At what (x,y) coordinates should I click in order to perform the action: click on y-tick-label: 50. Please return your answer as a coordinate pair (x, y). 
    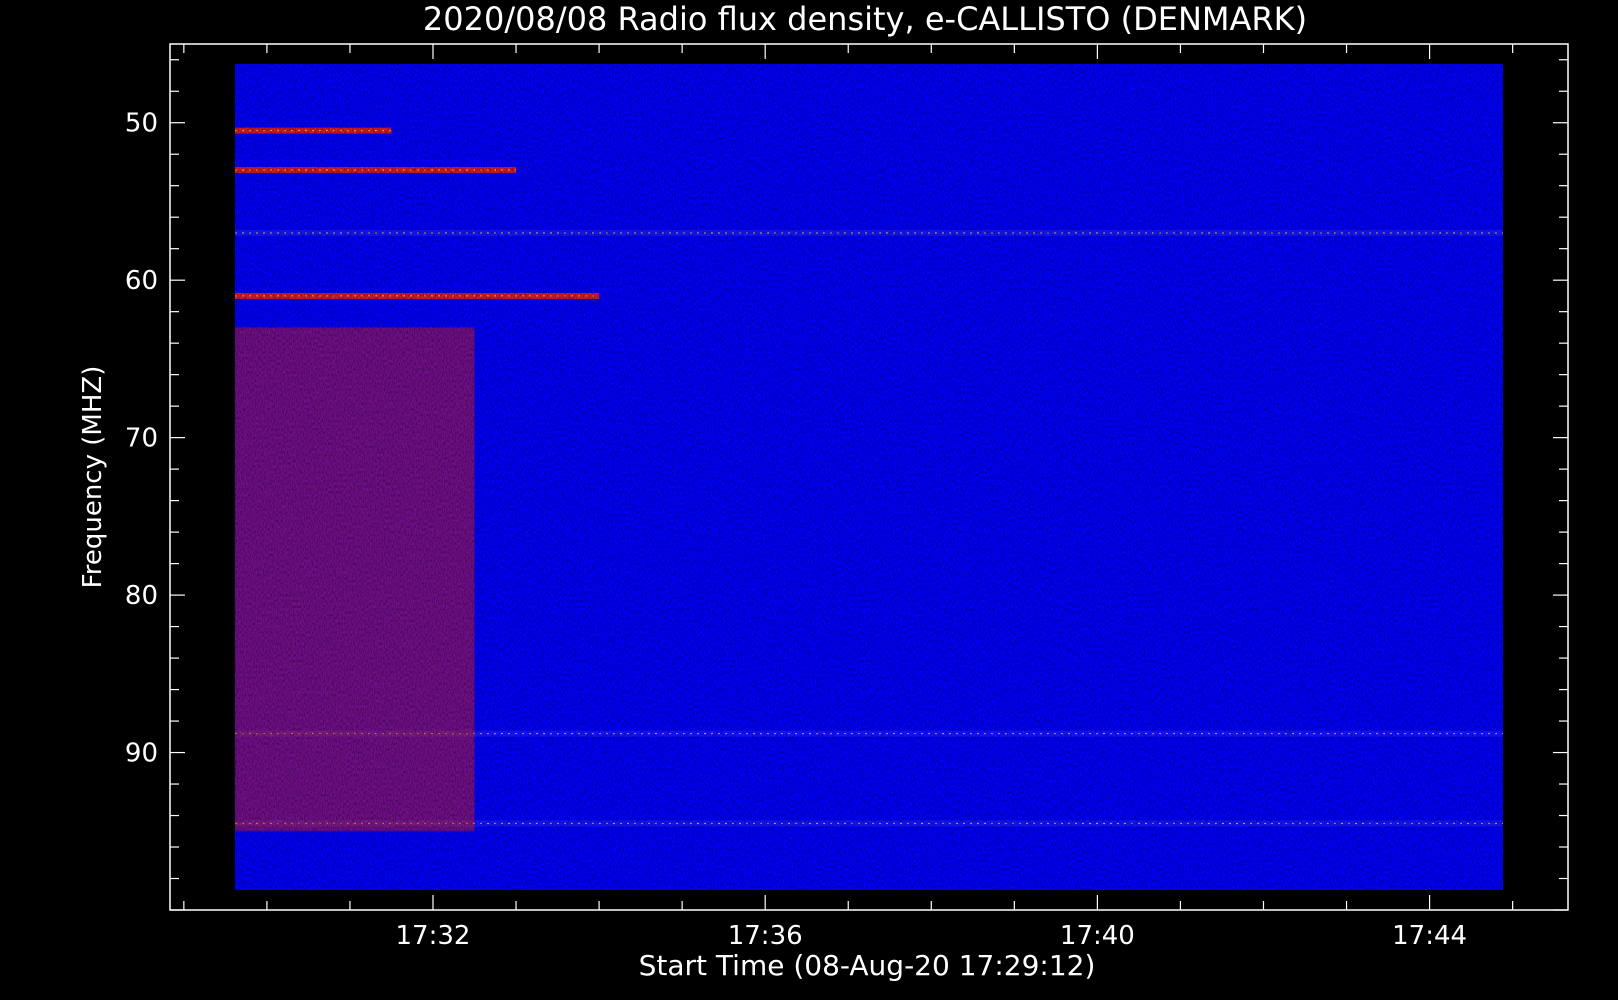
    Looking at the image, I should click on (141, 124).